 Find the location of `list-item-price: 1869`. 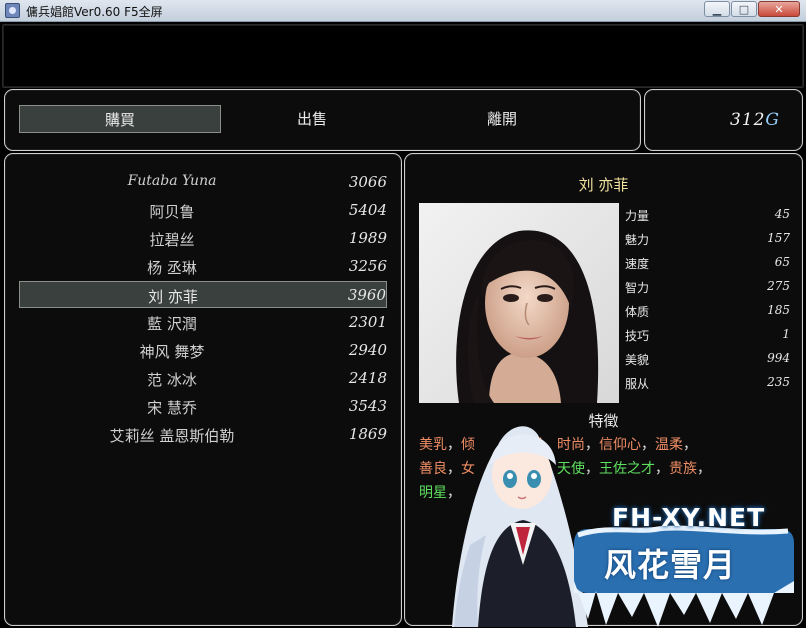

list-item-price: 1869 is located at coordinates (367, 434).